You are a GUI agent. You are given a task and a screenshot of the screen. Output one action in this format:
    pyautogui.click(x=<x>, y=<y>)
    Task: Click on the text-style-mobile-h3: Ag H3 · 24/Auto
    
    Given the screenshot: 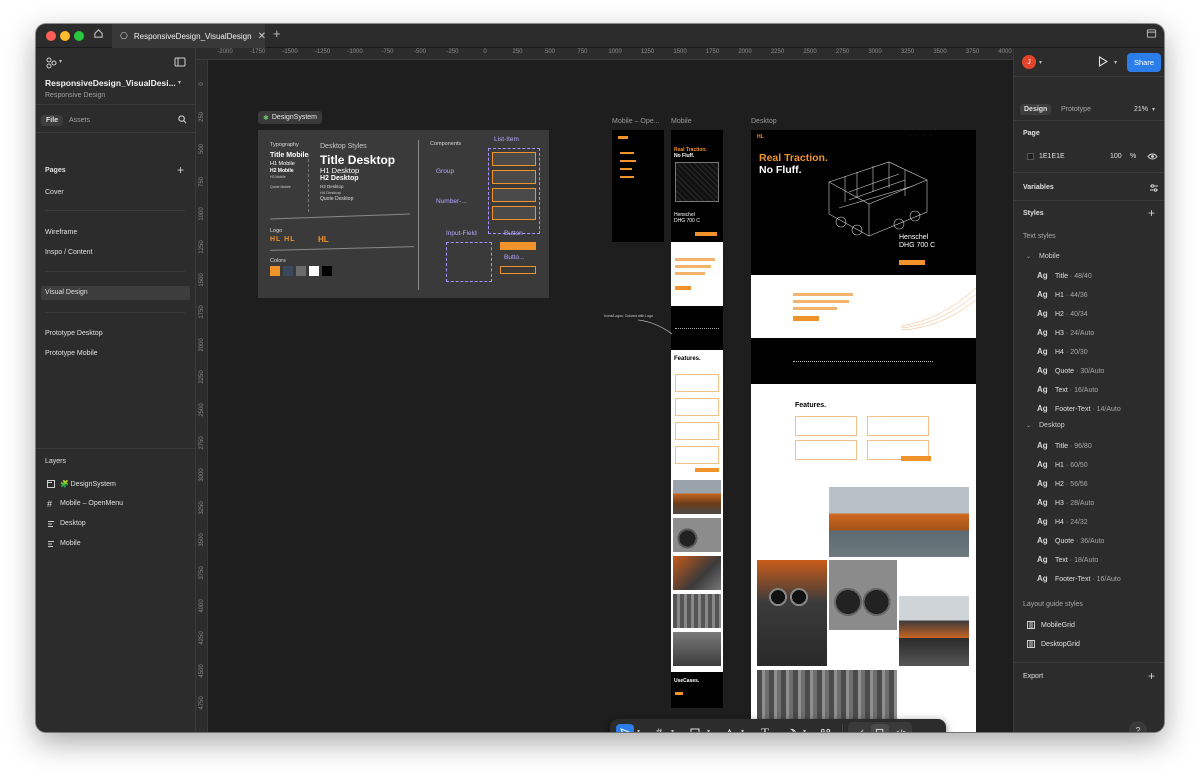 What is the action you would take?
    pyautogui.click(x=1065, y=332)
    